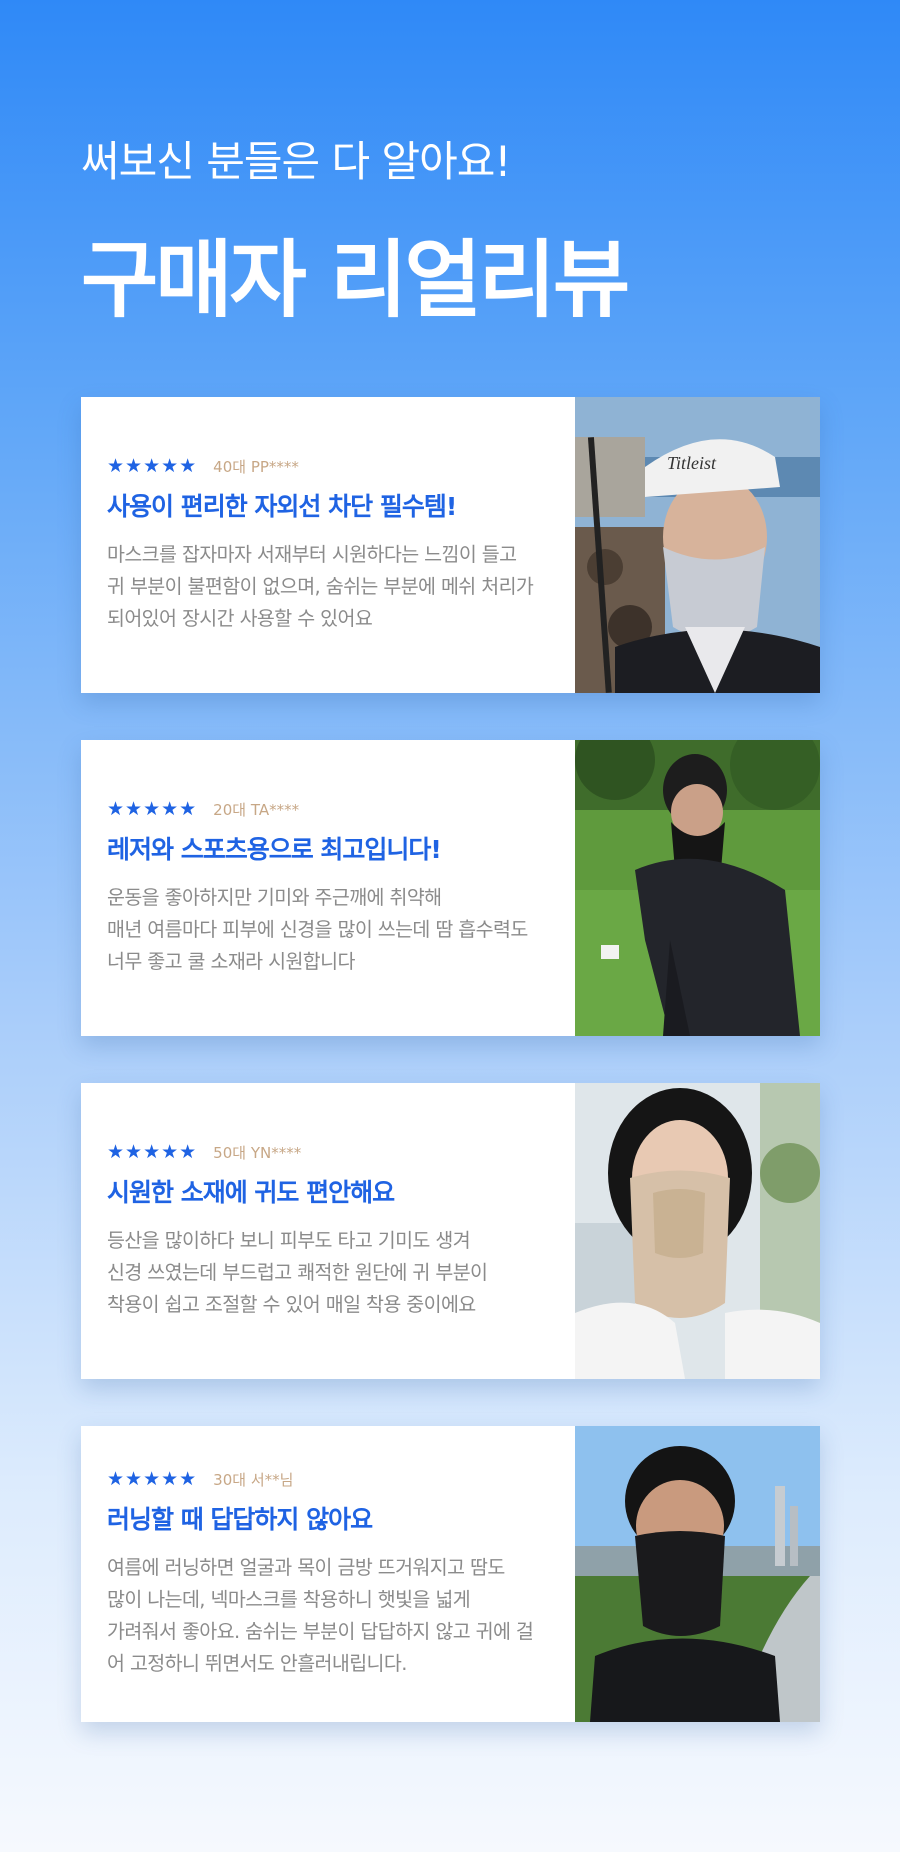 The height and width of the screenshot is (1852, 900). Describe the element at coordinates (257, 1152) in the screenshot. I see `reviewer-id: 50대 YN****` at that location.